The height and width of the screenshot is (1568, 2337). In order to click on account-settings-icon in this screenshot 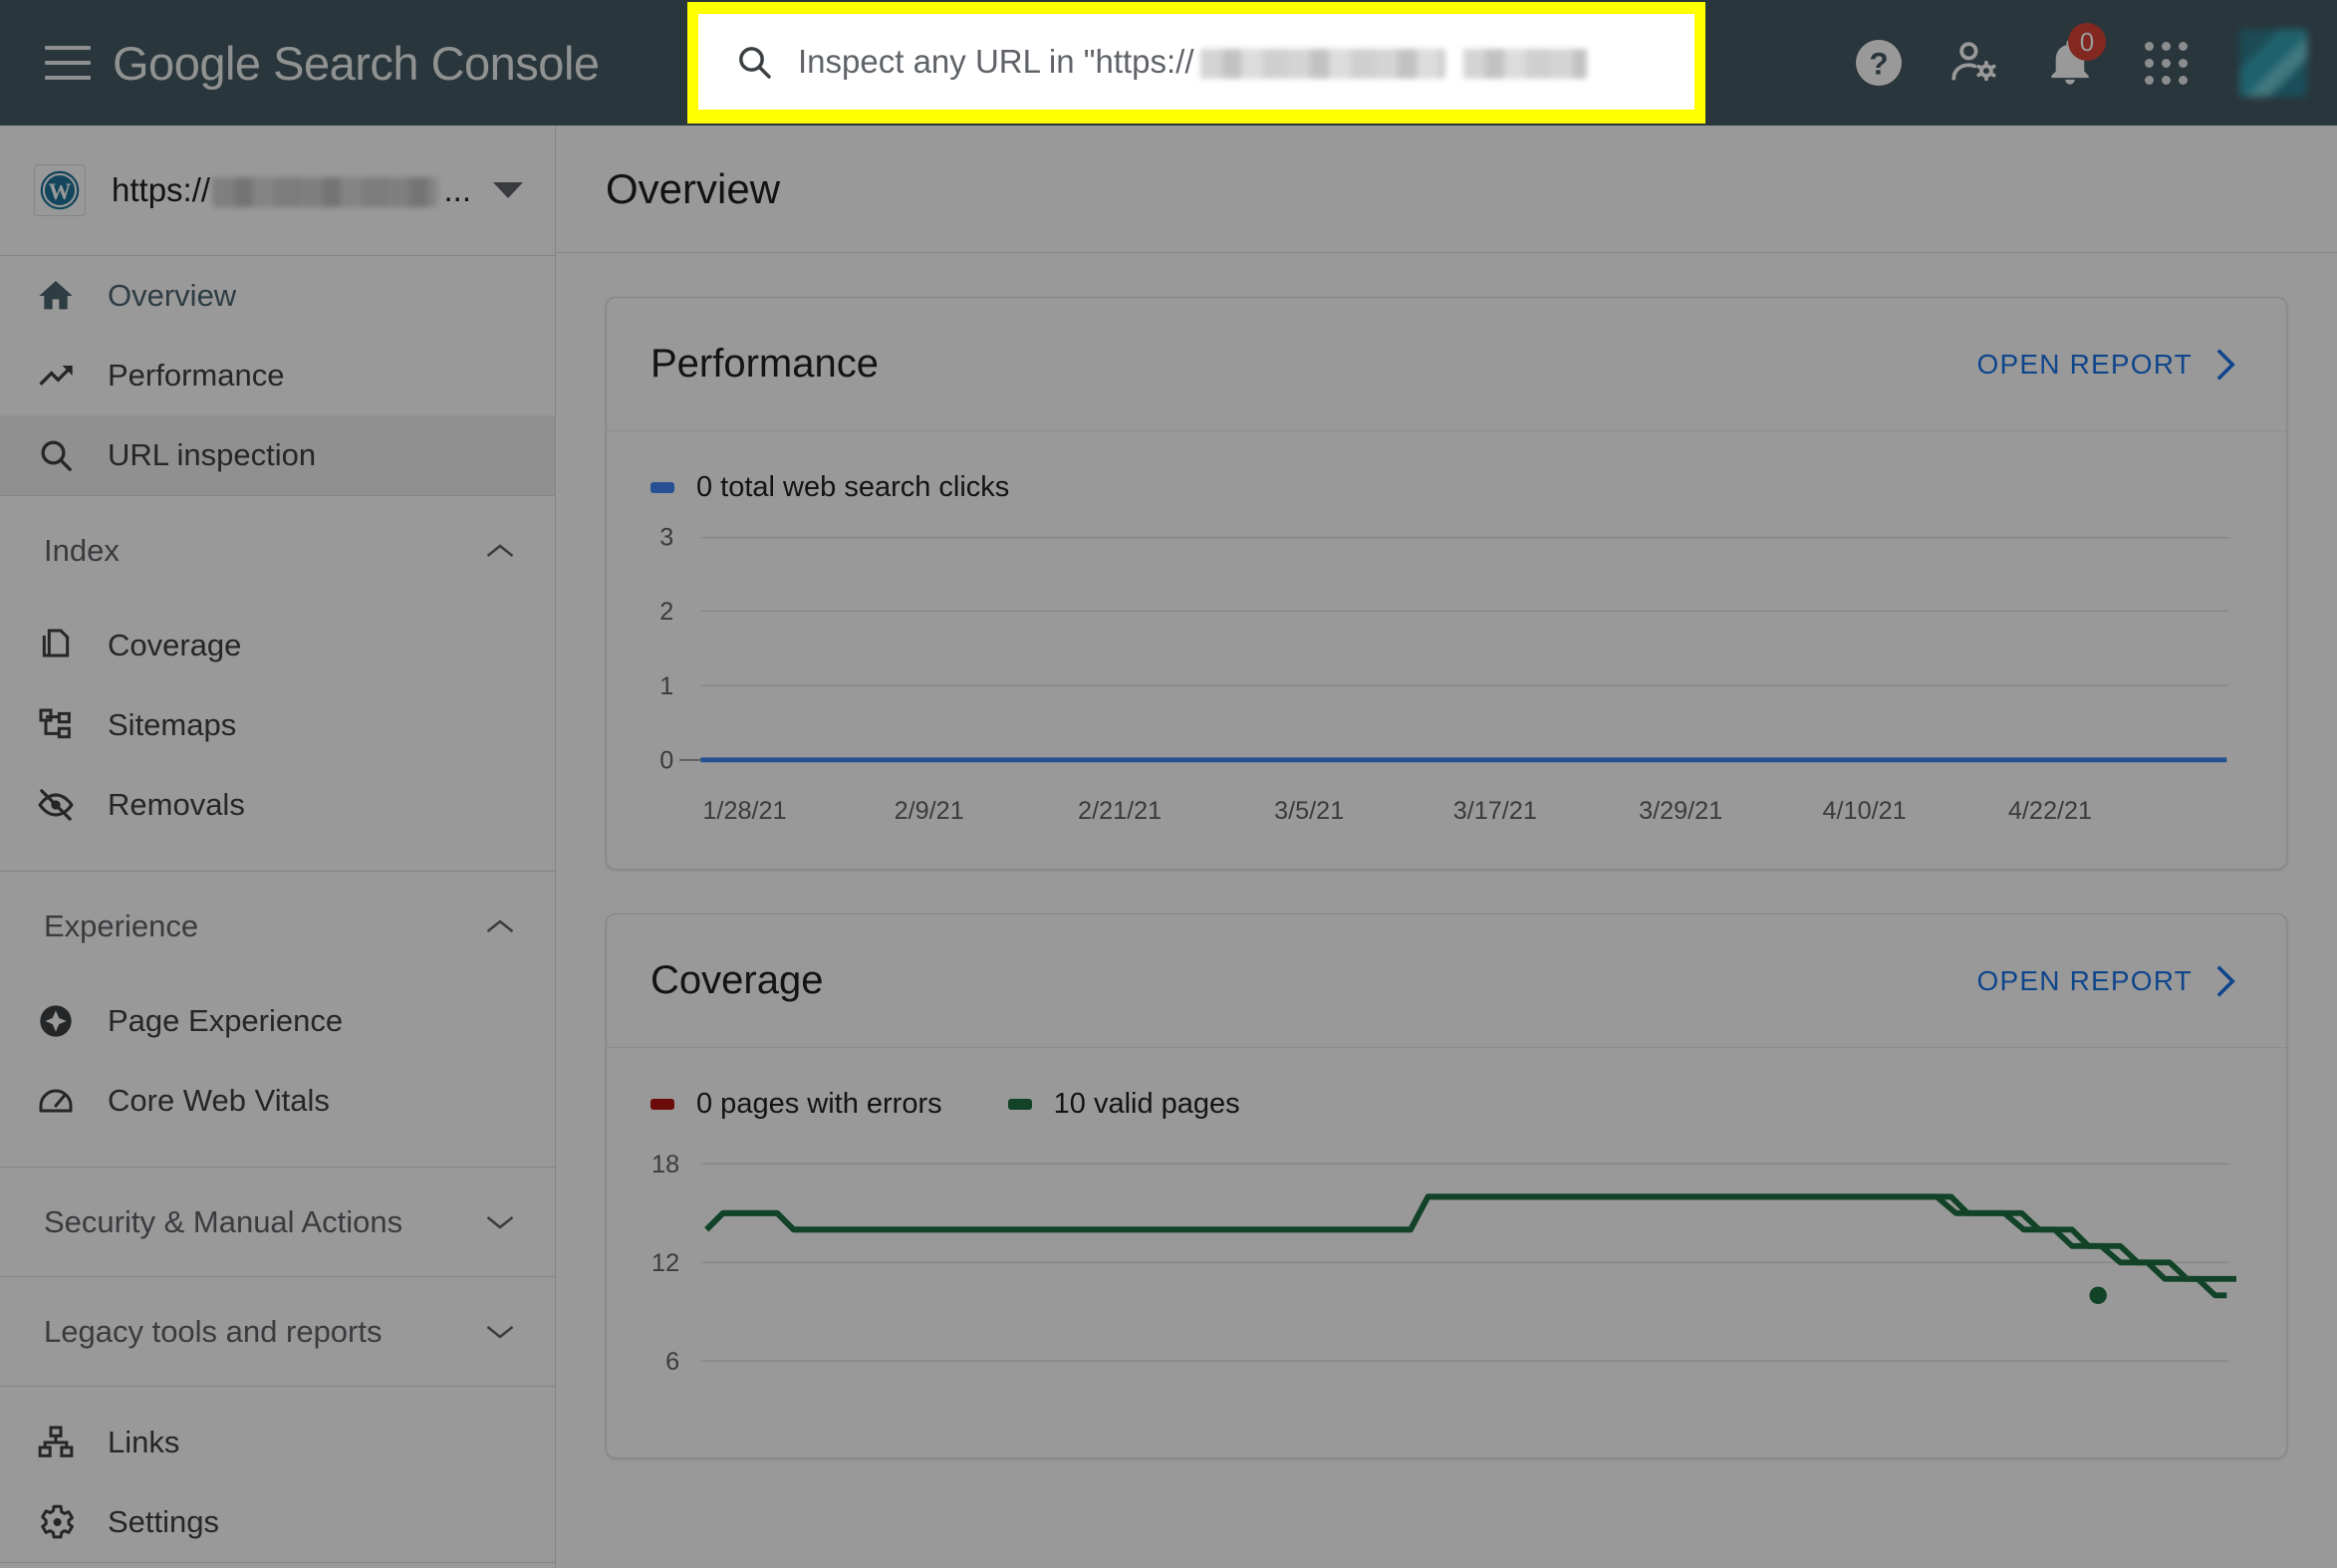, I will do `click(1974, 63)`.